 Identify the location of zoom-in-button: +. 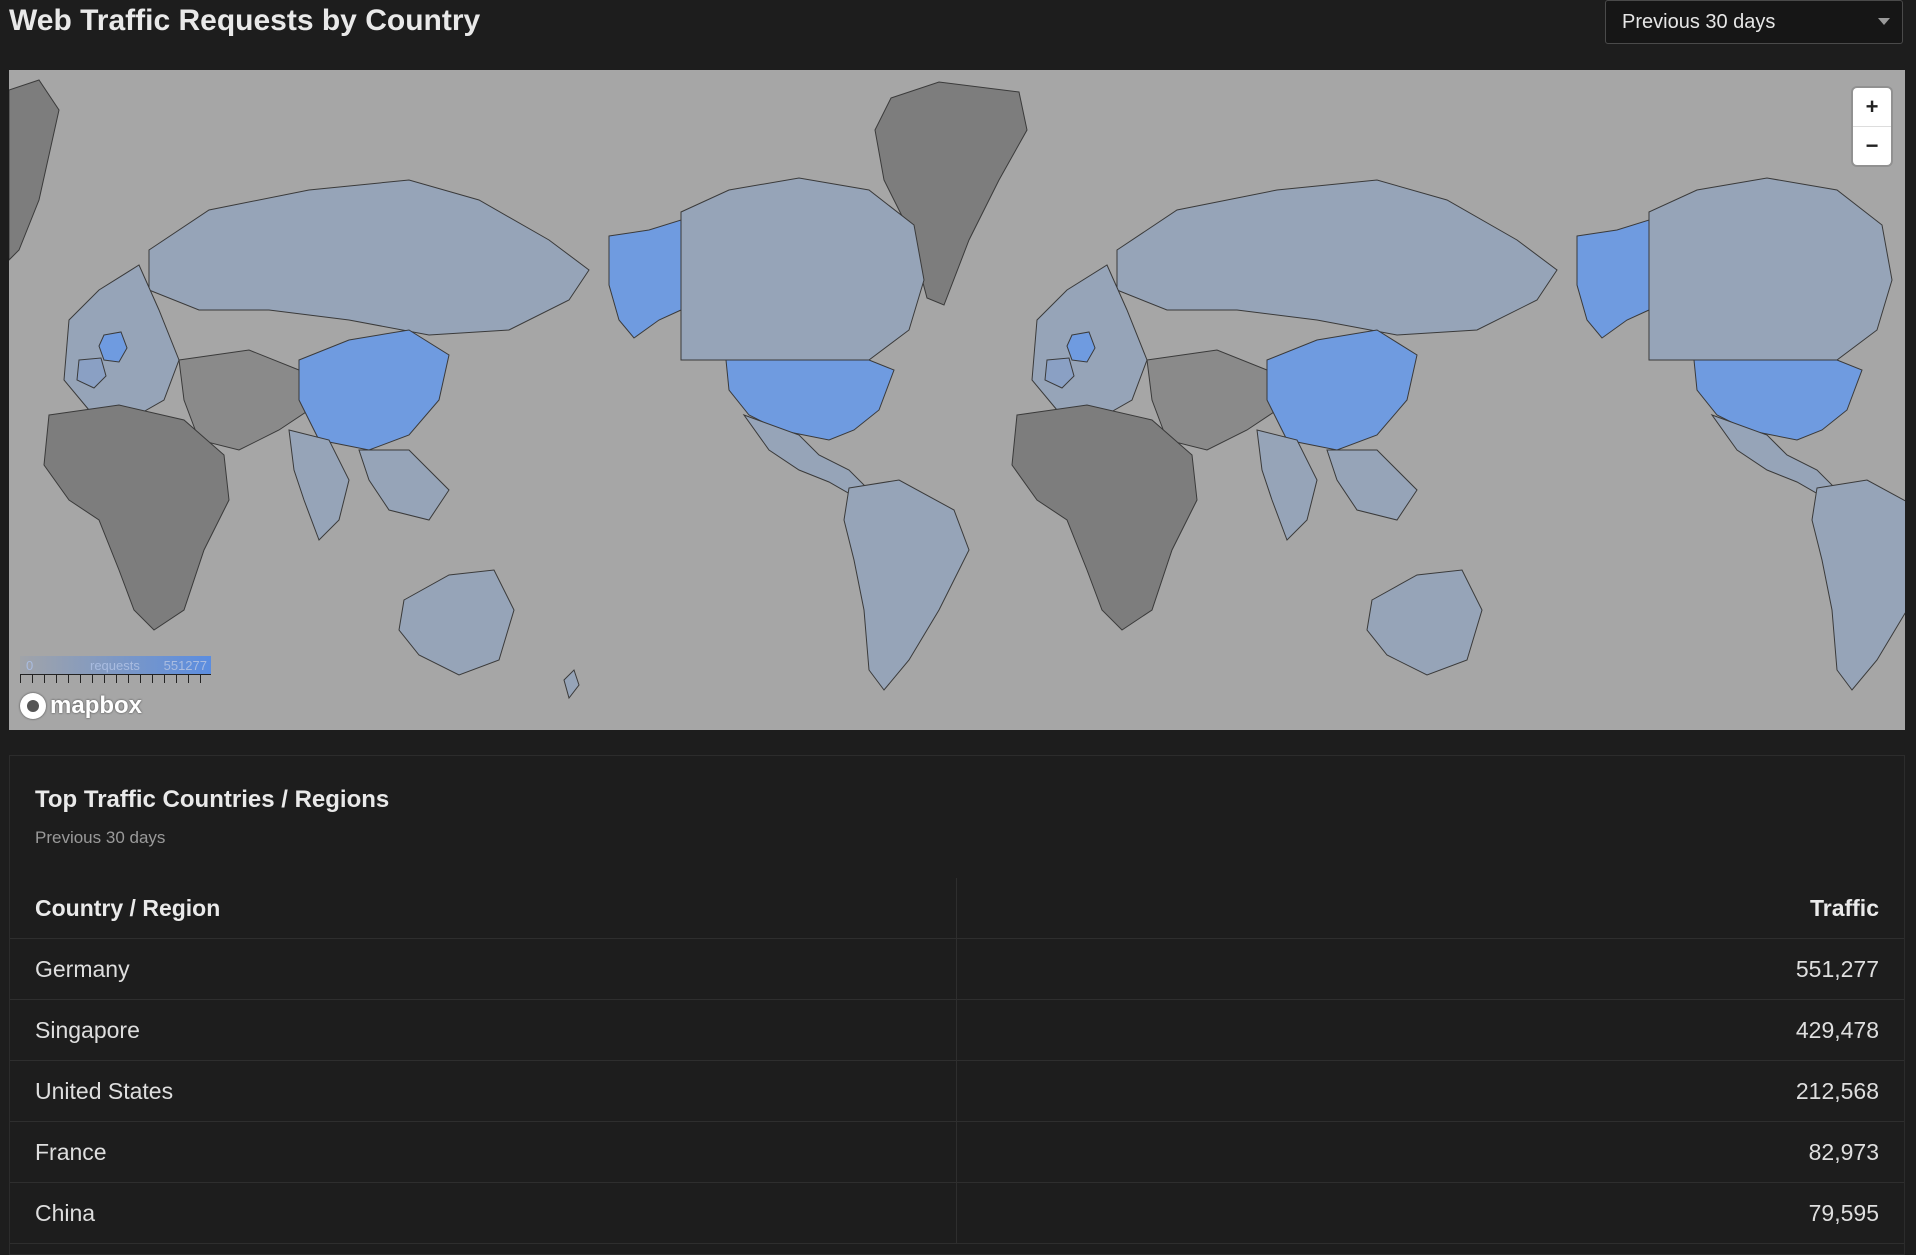
(1872, 107).